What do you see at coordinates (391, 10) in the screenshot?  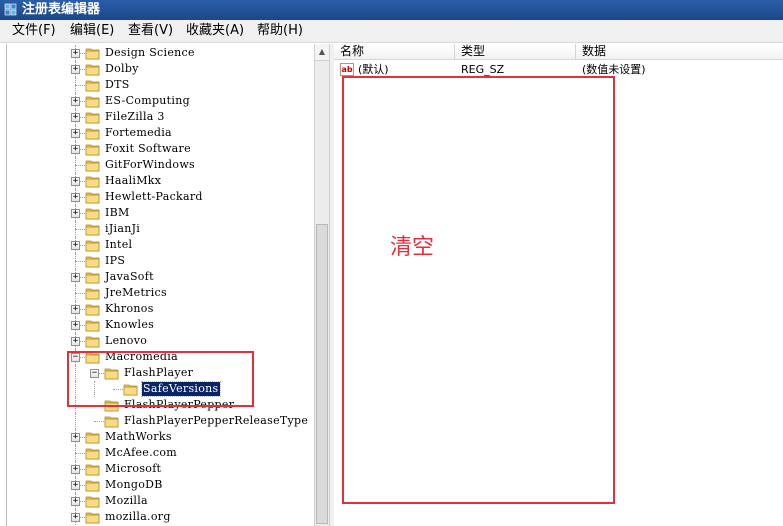 I see `title-bar: 注册表编辑器` at bounding box center [391, 10].